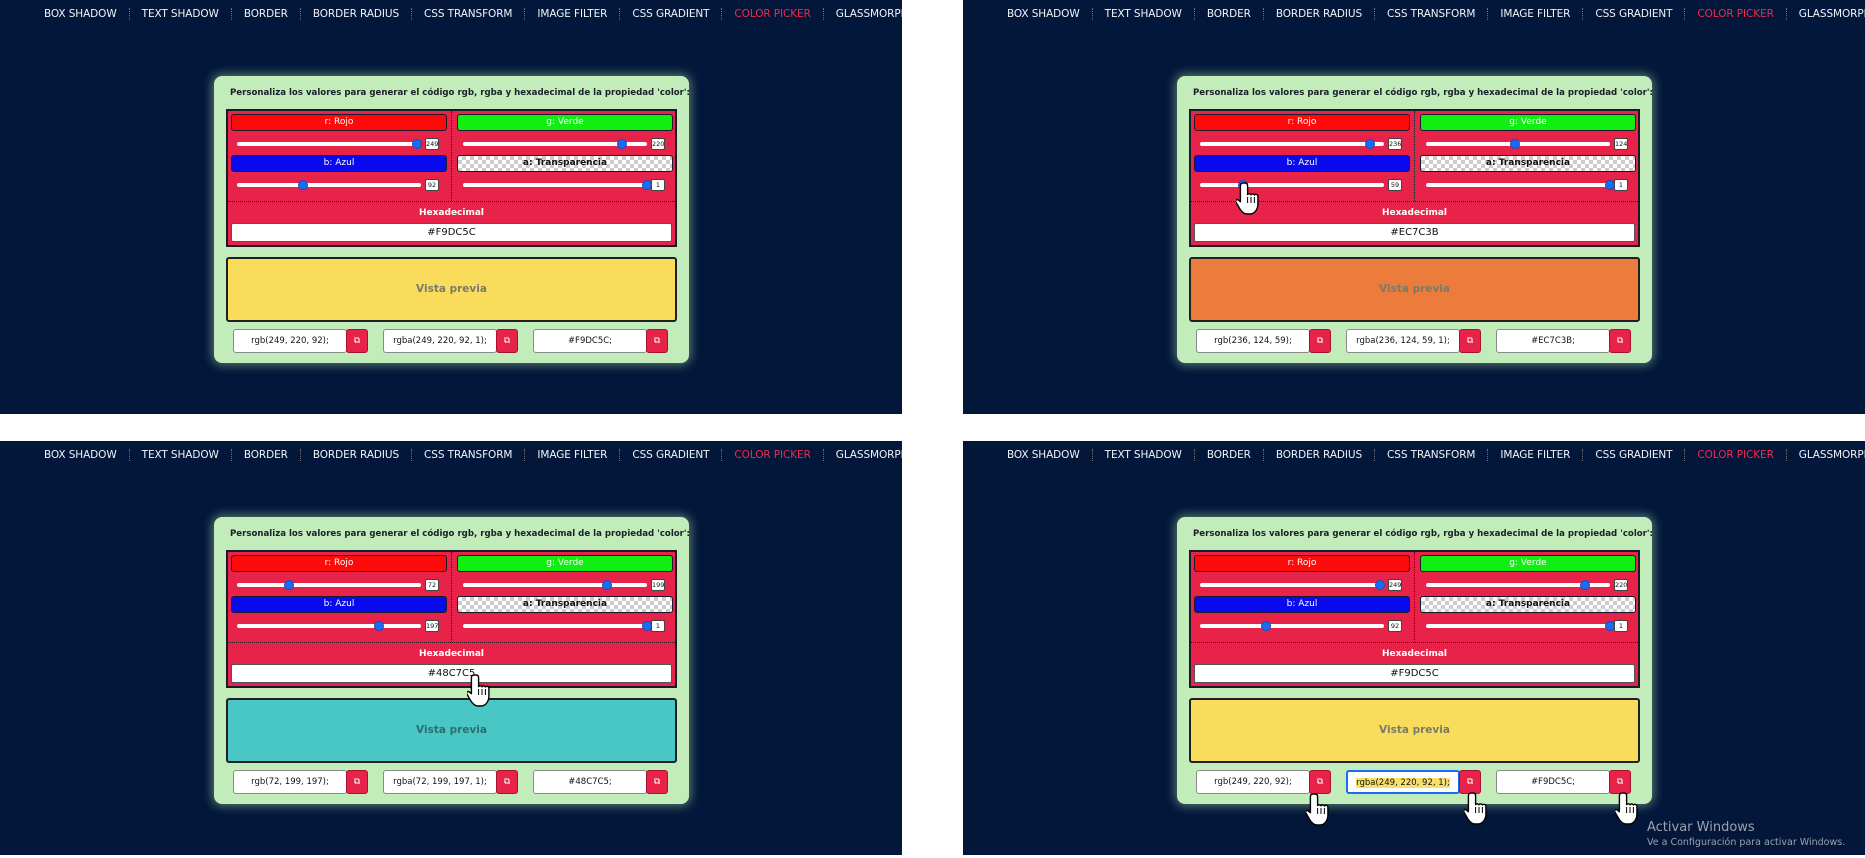 The image size is (1865, 858). What do you see at coordinates (658, 585) in the screenshot?
I see `green-value: 199` at bounding box center [658, 585].